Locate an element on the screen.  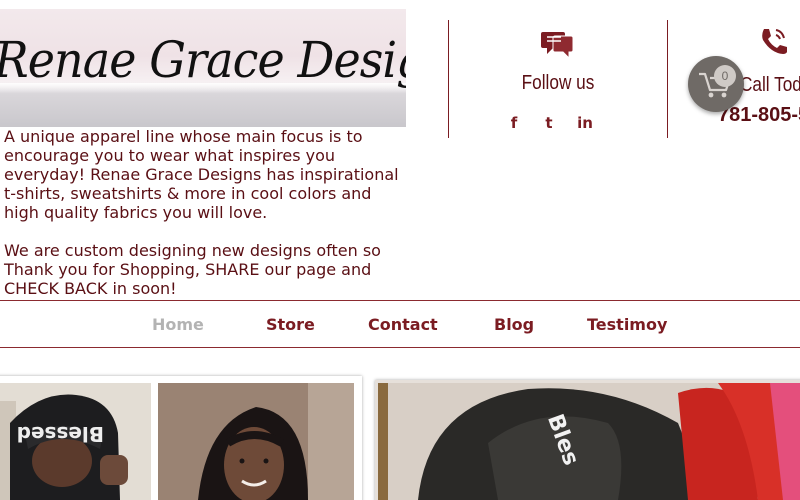
nav-item-contact: Contact is located at coordinates (403, 324).